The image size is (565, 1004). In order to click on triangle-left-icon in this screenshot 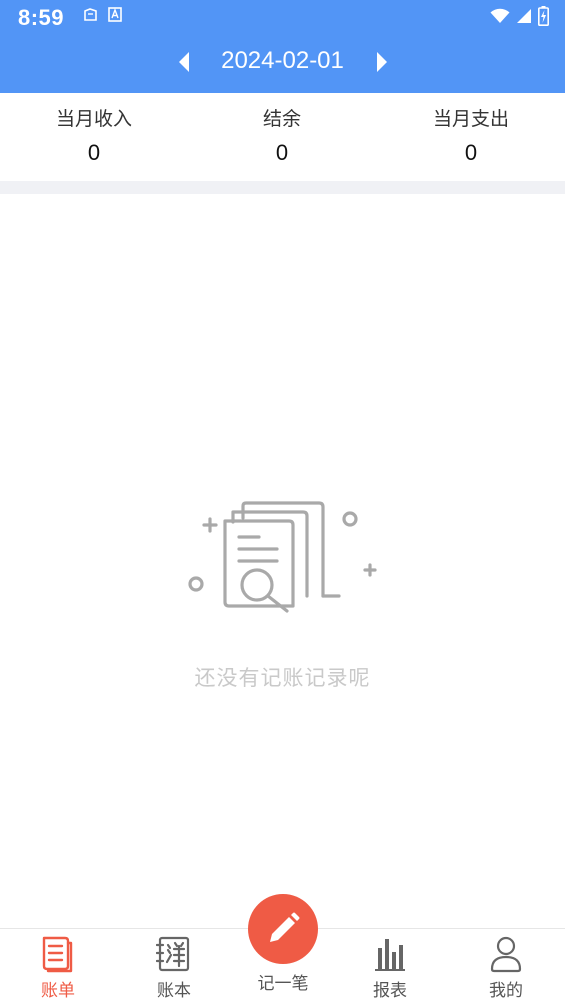, I will do `click(185, 62)`.